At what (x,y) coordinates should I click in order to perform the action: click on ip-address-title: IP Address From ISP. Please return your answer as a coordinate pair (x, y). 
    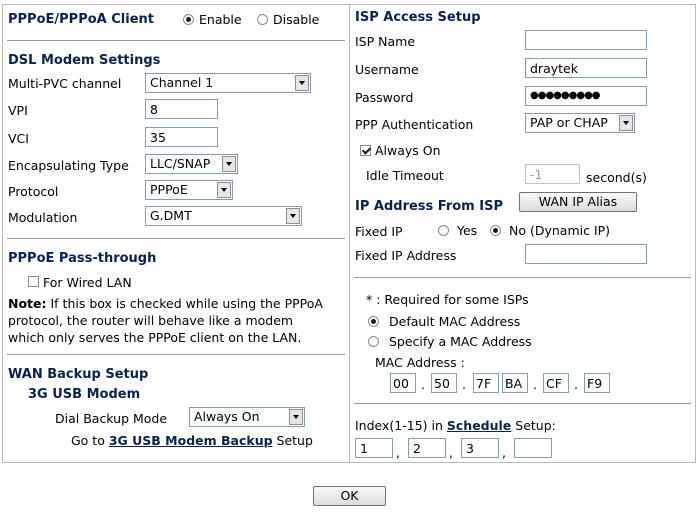
    Looking at the image, I should click on (429, 206).